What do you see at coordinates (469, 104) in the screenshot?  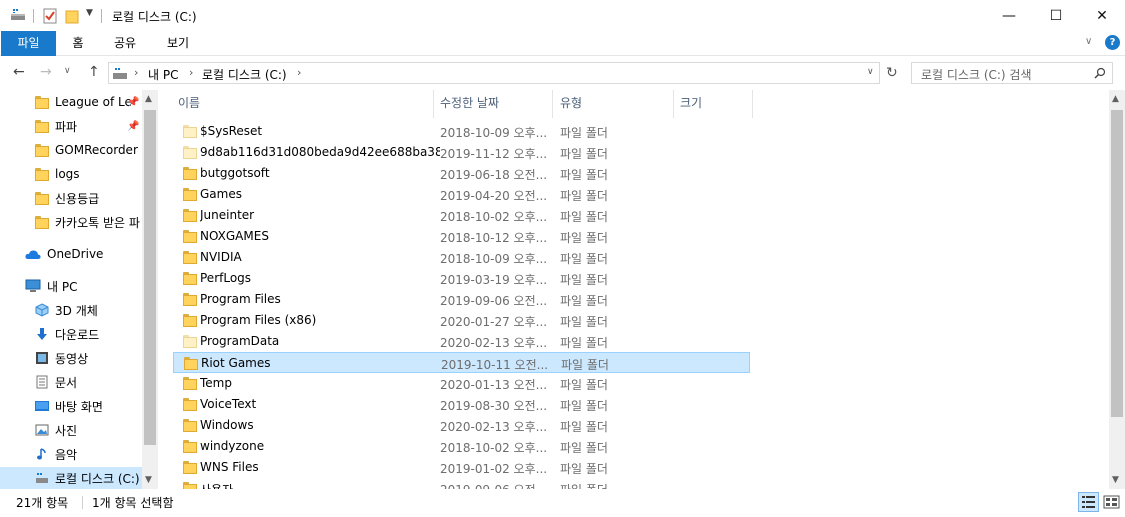 I see `column-header-date: 수정한 날짜` at bounding box center [469, 104].